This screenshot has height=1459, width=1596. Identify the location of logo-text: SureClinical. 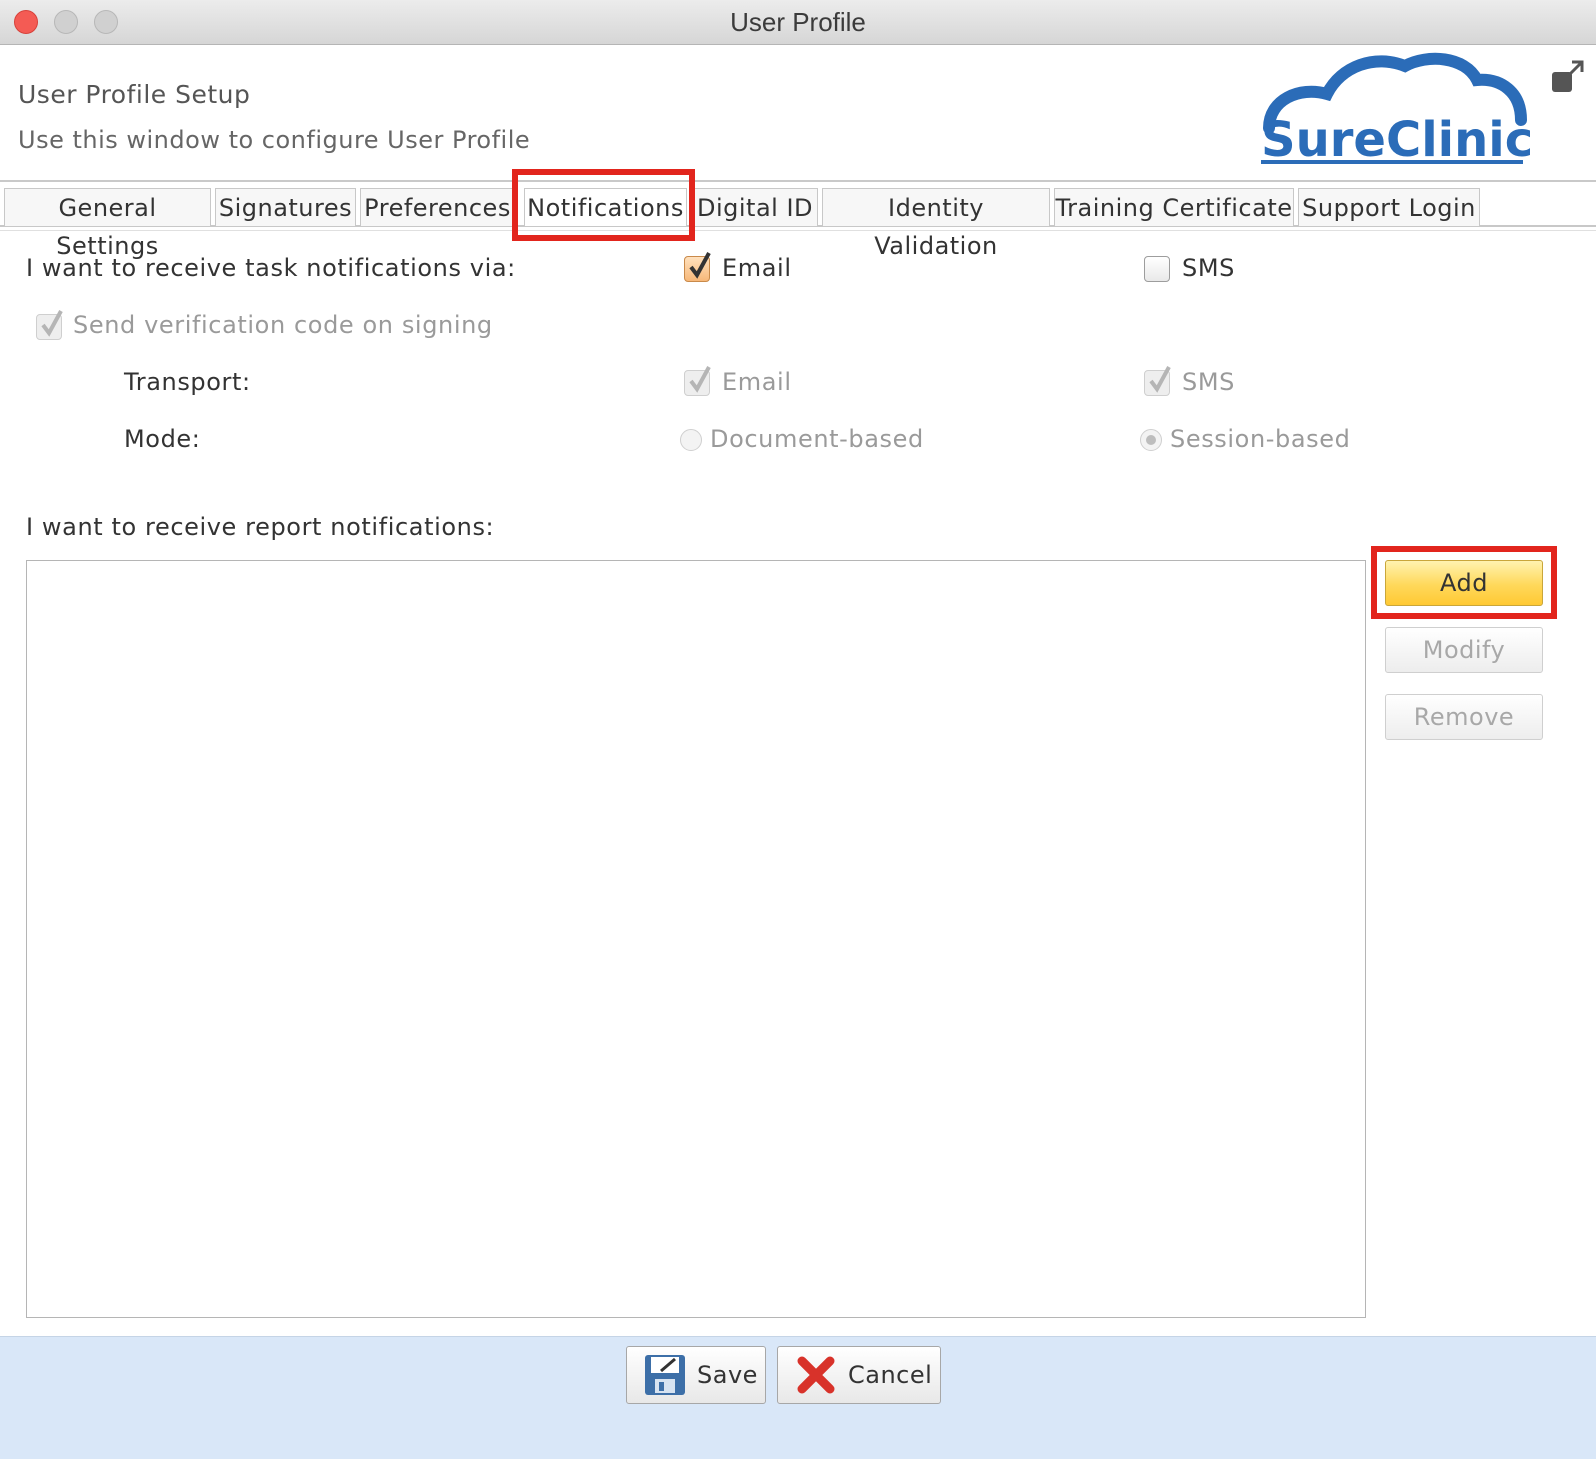
(1398, 140).